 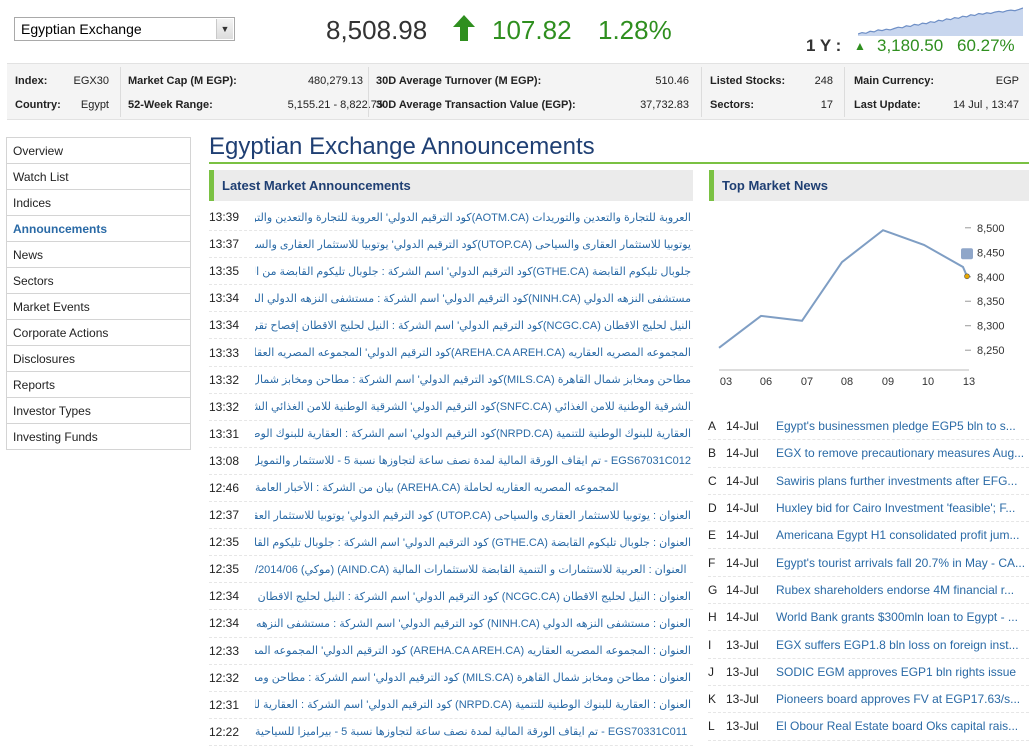 What do you see at coordinates (316, 185) in the screenshot?
I see `announcements-heading: Latest Market Announcements` at bounding box center [316, 185].